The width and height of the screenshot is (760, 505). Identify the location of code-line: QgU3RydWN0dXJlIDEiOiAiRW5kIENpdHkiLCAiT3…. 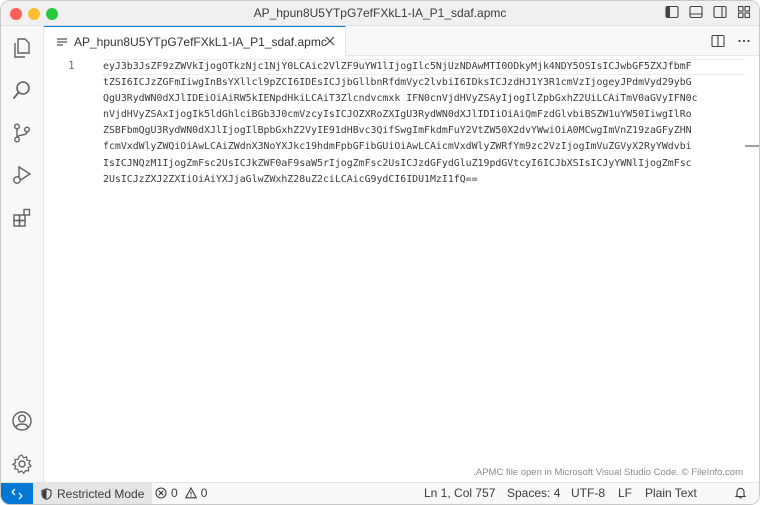
(400, 99).